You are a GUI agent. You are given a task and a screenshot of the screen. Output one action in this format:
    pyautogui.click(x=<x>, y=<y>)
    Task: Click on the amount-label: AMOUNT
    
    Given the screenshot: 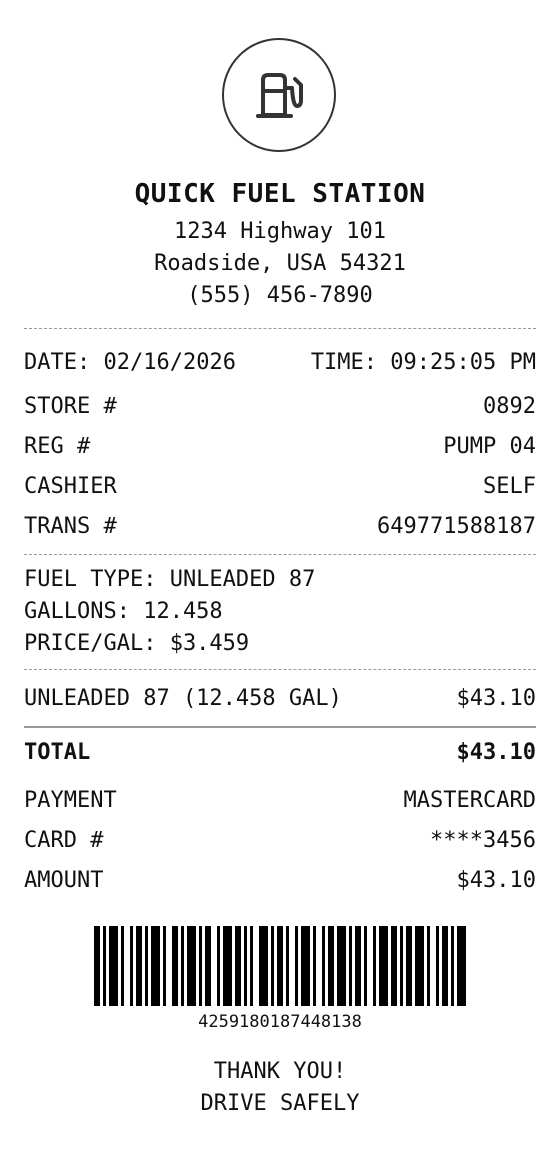 What is the action you would take?
    pyautogui.click(x=64, y=880)
    